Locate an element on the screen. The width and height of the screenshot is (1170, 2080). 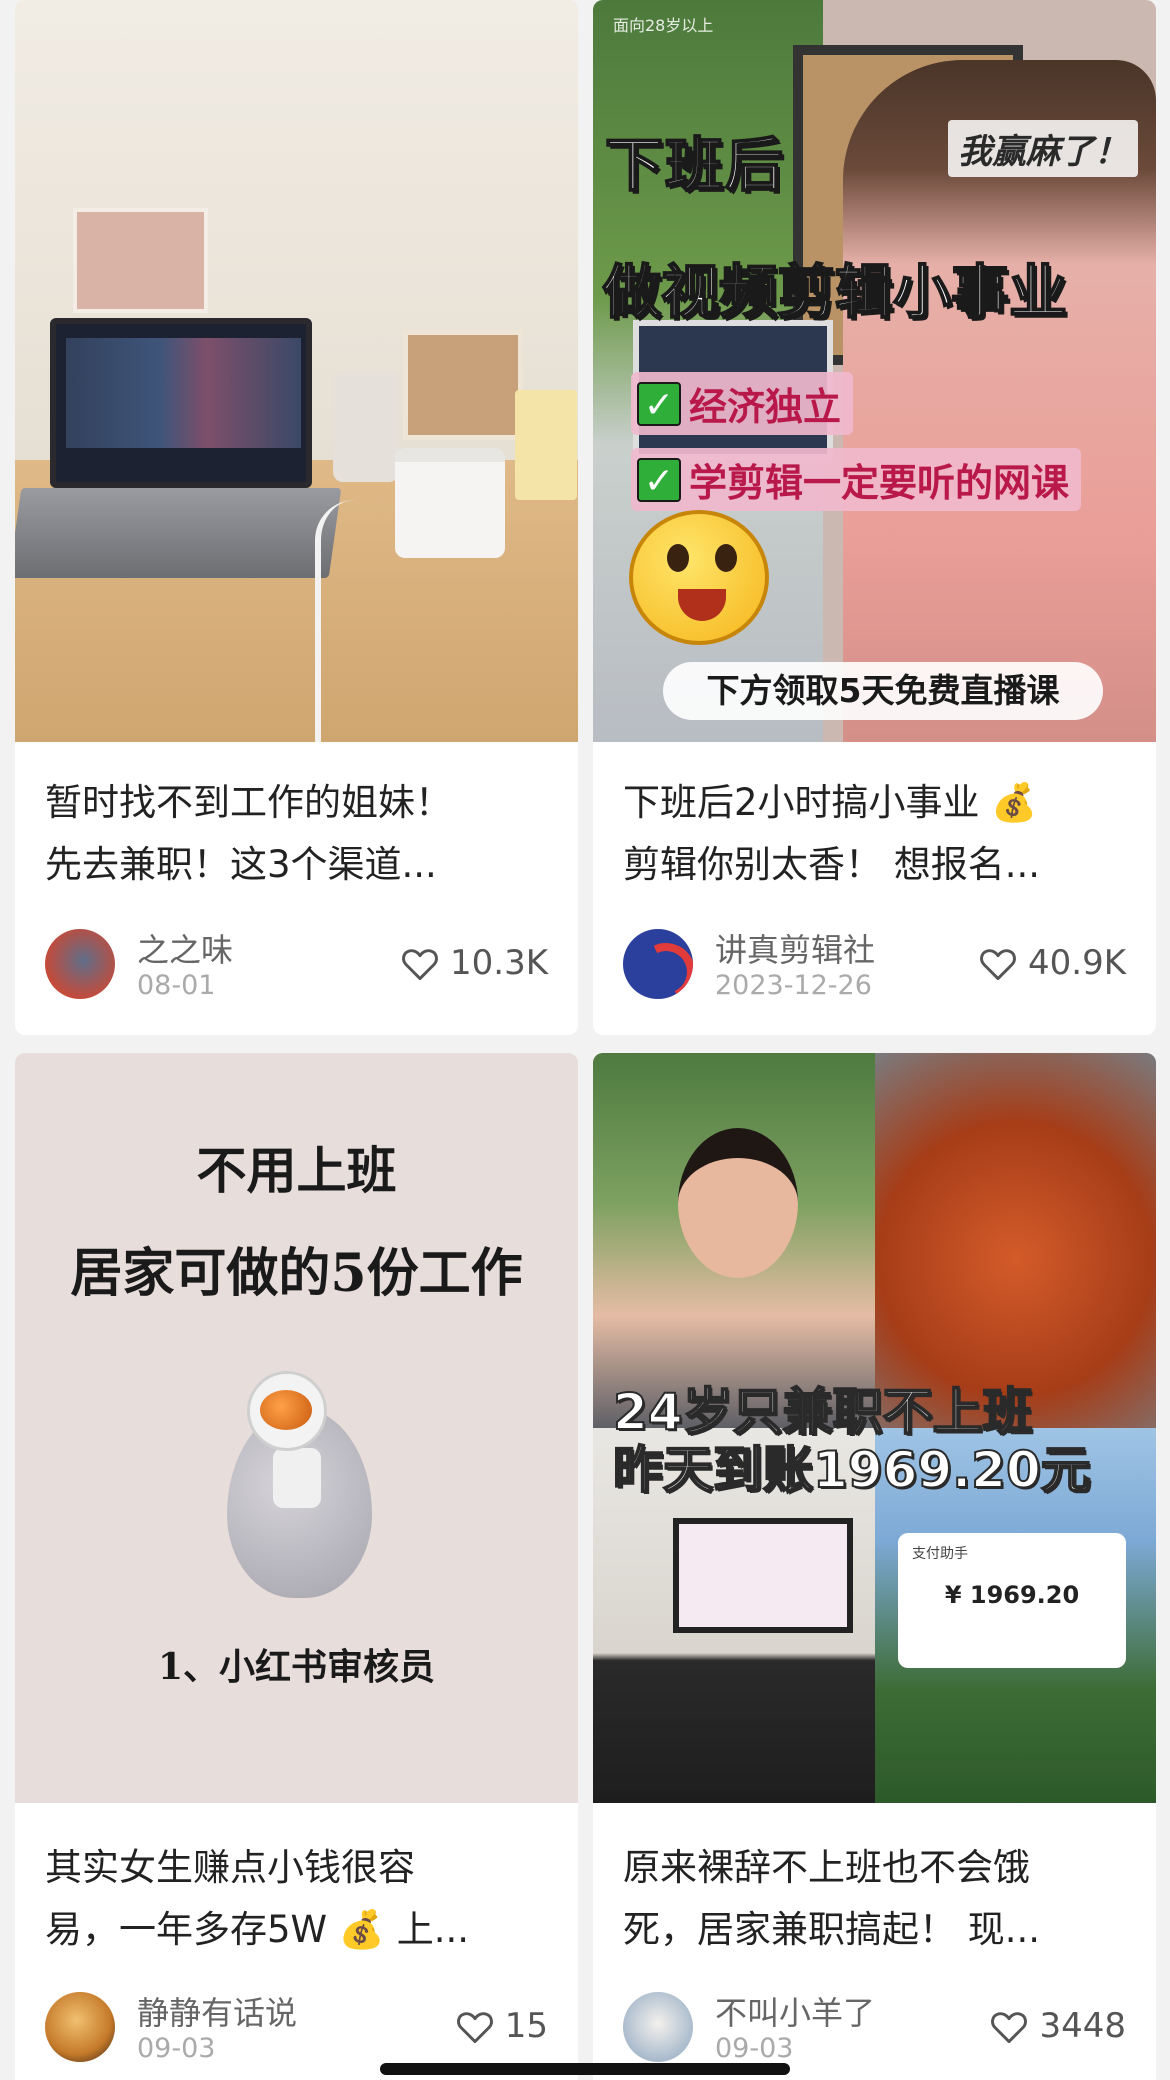
astronaut-icon is located at coordinates (287, 1411).